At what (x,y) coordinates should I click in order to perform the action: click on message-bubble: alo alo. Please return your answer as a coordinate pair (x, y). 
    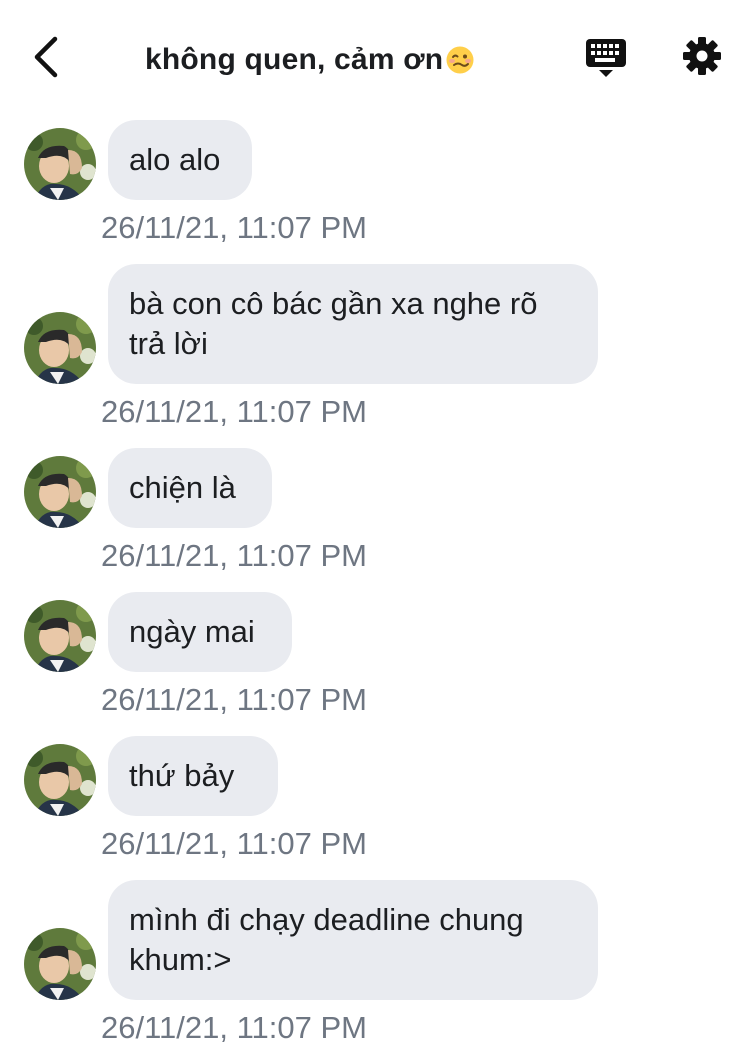
    Looking at the image, I should click on (180, 160).